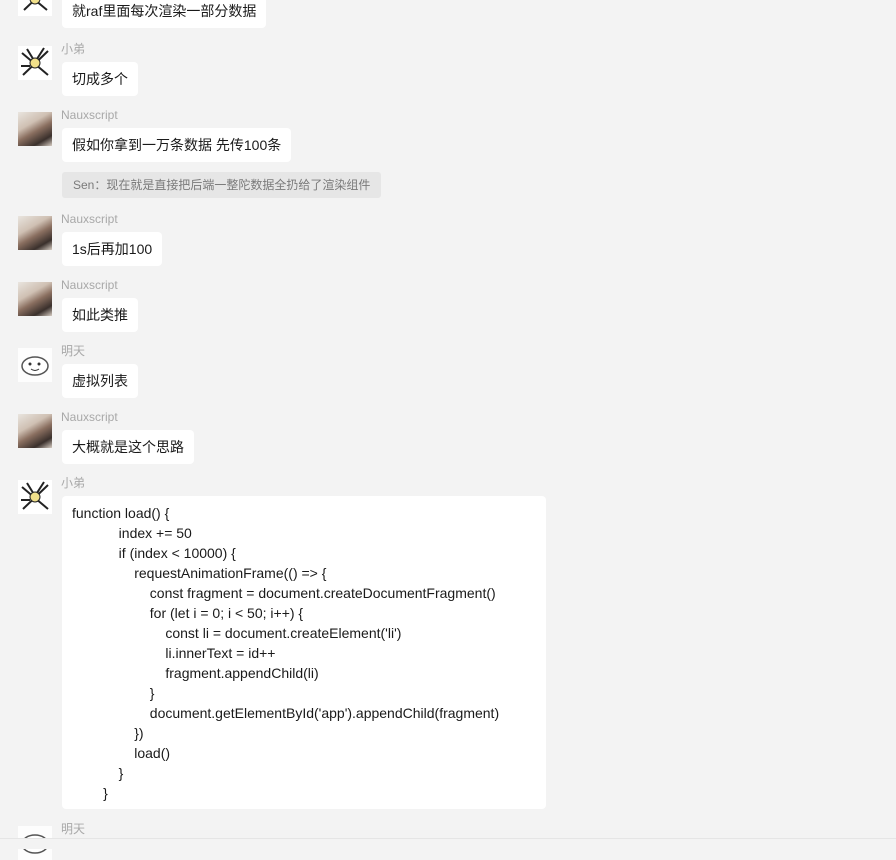 The height and width of the screenshot is (860, 896). Describe the element at coordinates (177, 145) in the screenshot. I see `message-bubble: 假如你拿到一万条数据 先传100条` at that location.